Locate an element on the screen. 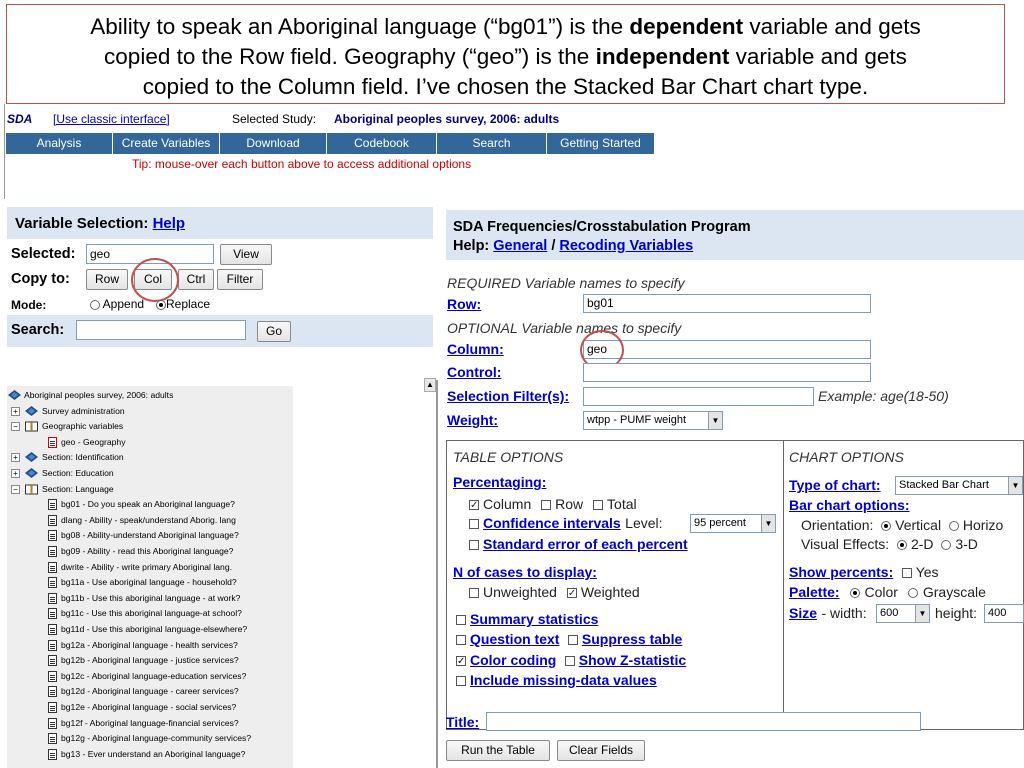 The image size is (1024, 768). column-field: geo is located at coordinates (727, 349).